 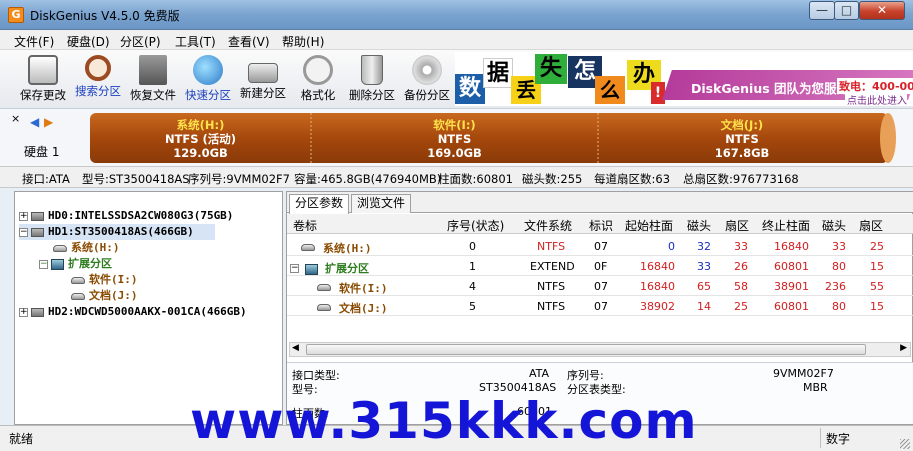 What do you see at coordinates (882, 10) in the screenshot?
I see `close-button: ✕` at bounding box center [882, 10].